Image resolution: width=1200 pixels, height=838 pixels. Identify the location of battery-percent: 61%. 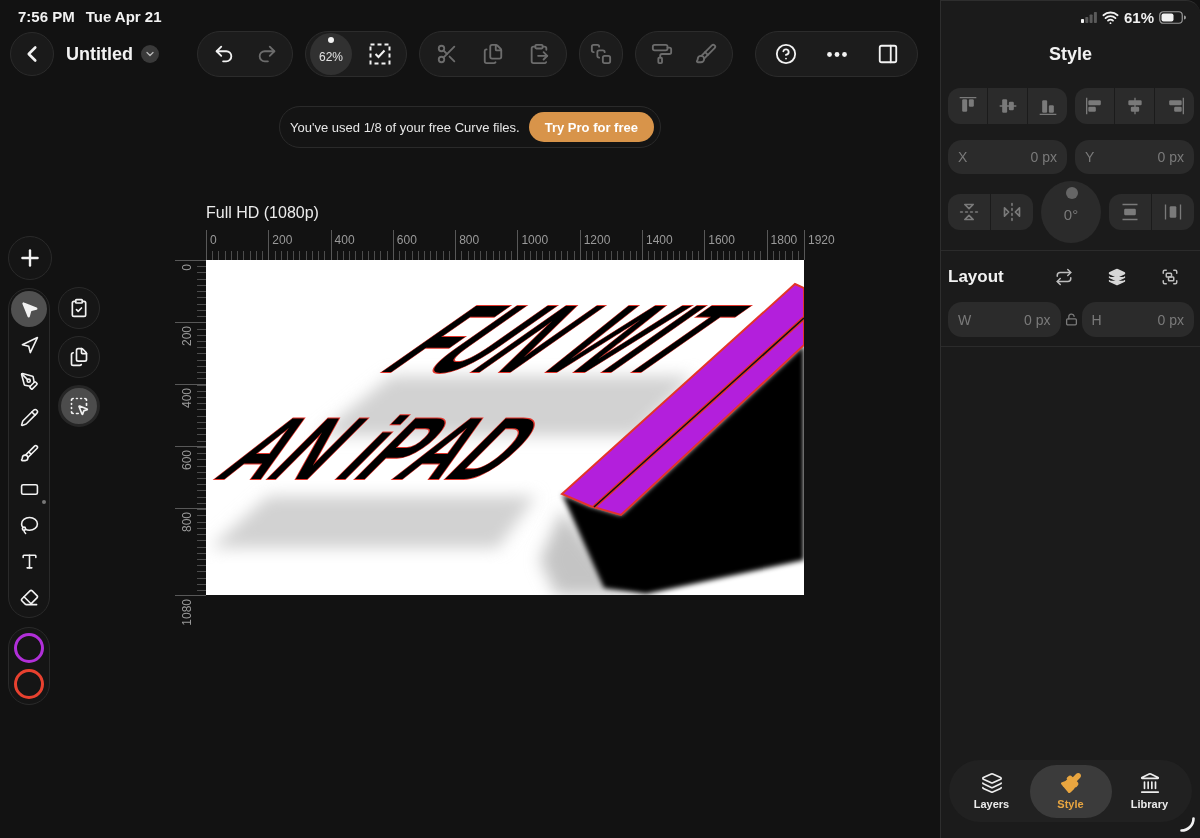
(1138, 17).